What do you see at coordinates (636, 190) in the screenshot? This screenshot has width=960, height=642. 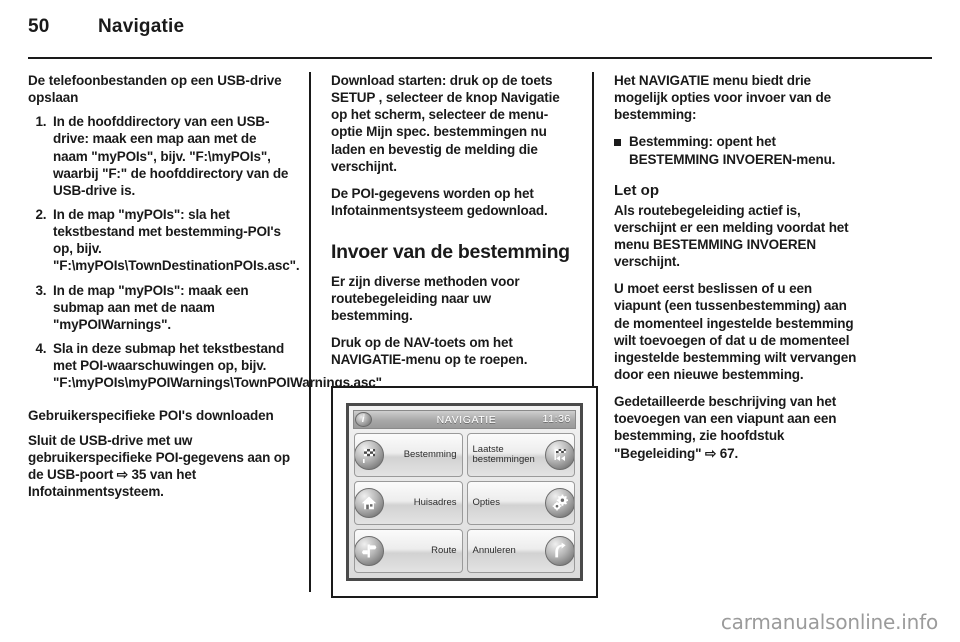 I see `note-title: Let op` at bounding box center [636, 190].